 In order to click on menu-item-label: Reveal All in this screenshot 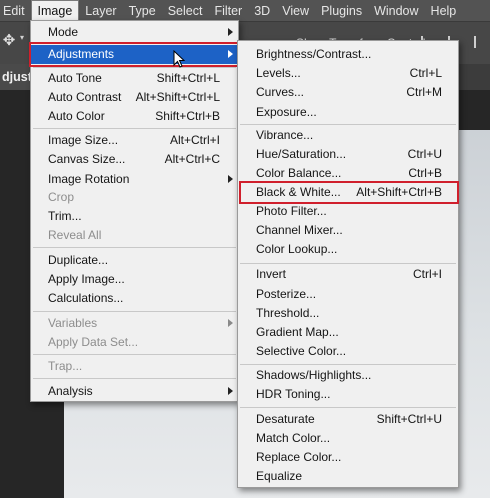, I will do `click(75, 235)`.